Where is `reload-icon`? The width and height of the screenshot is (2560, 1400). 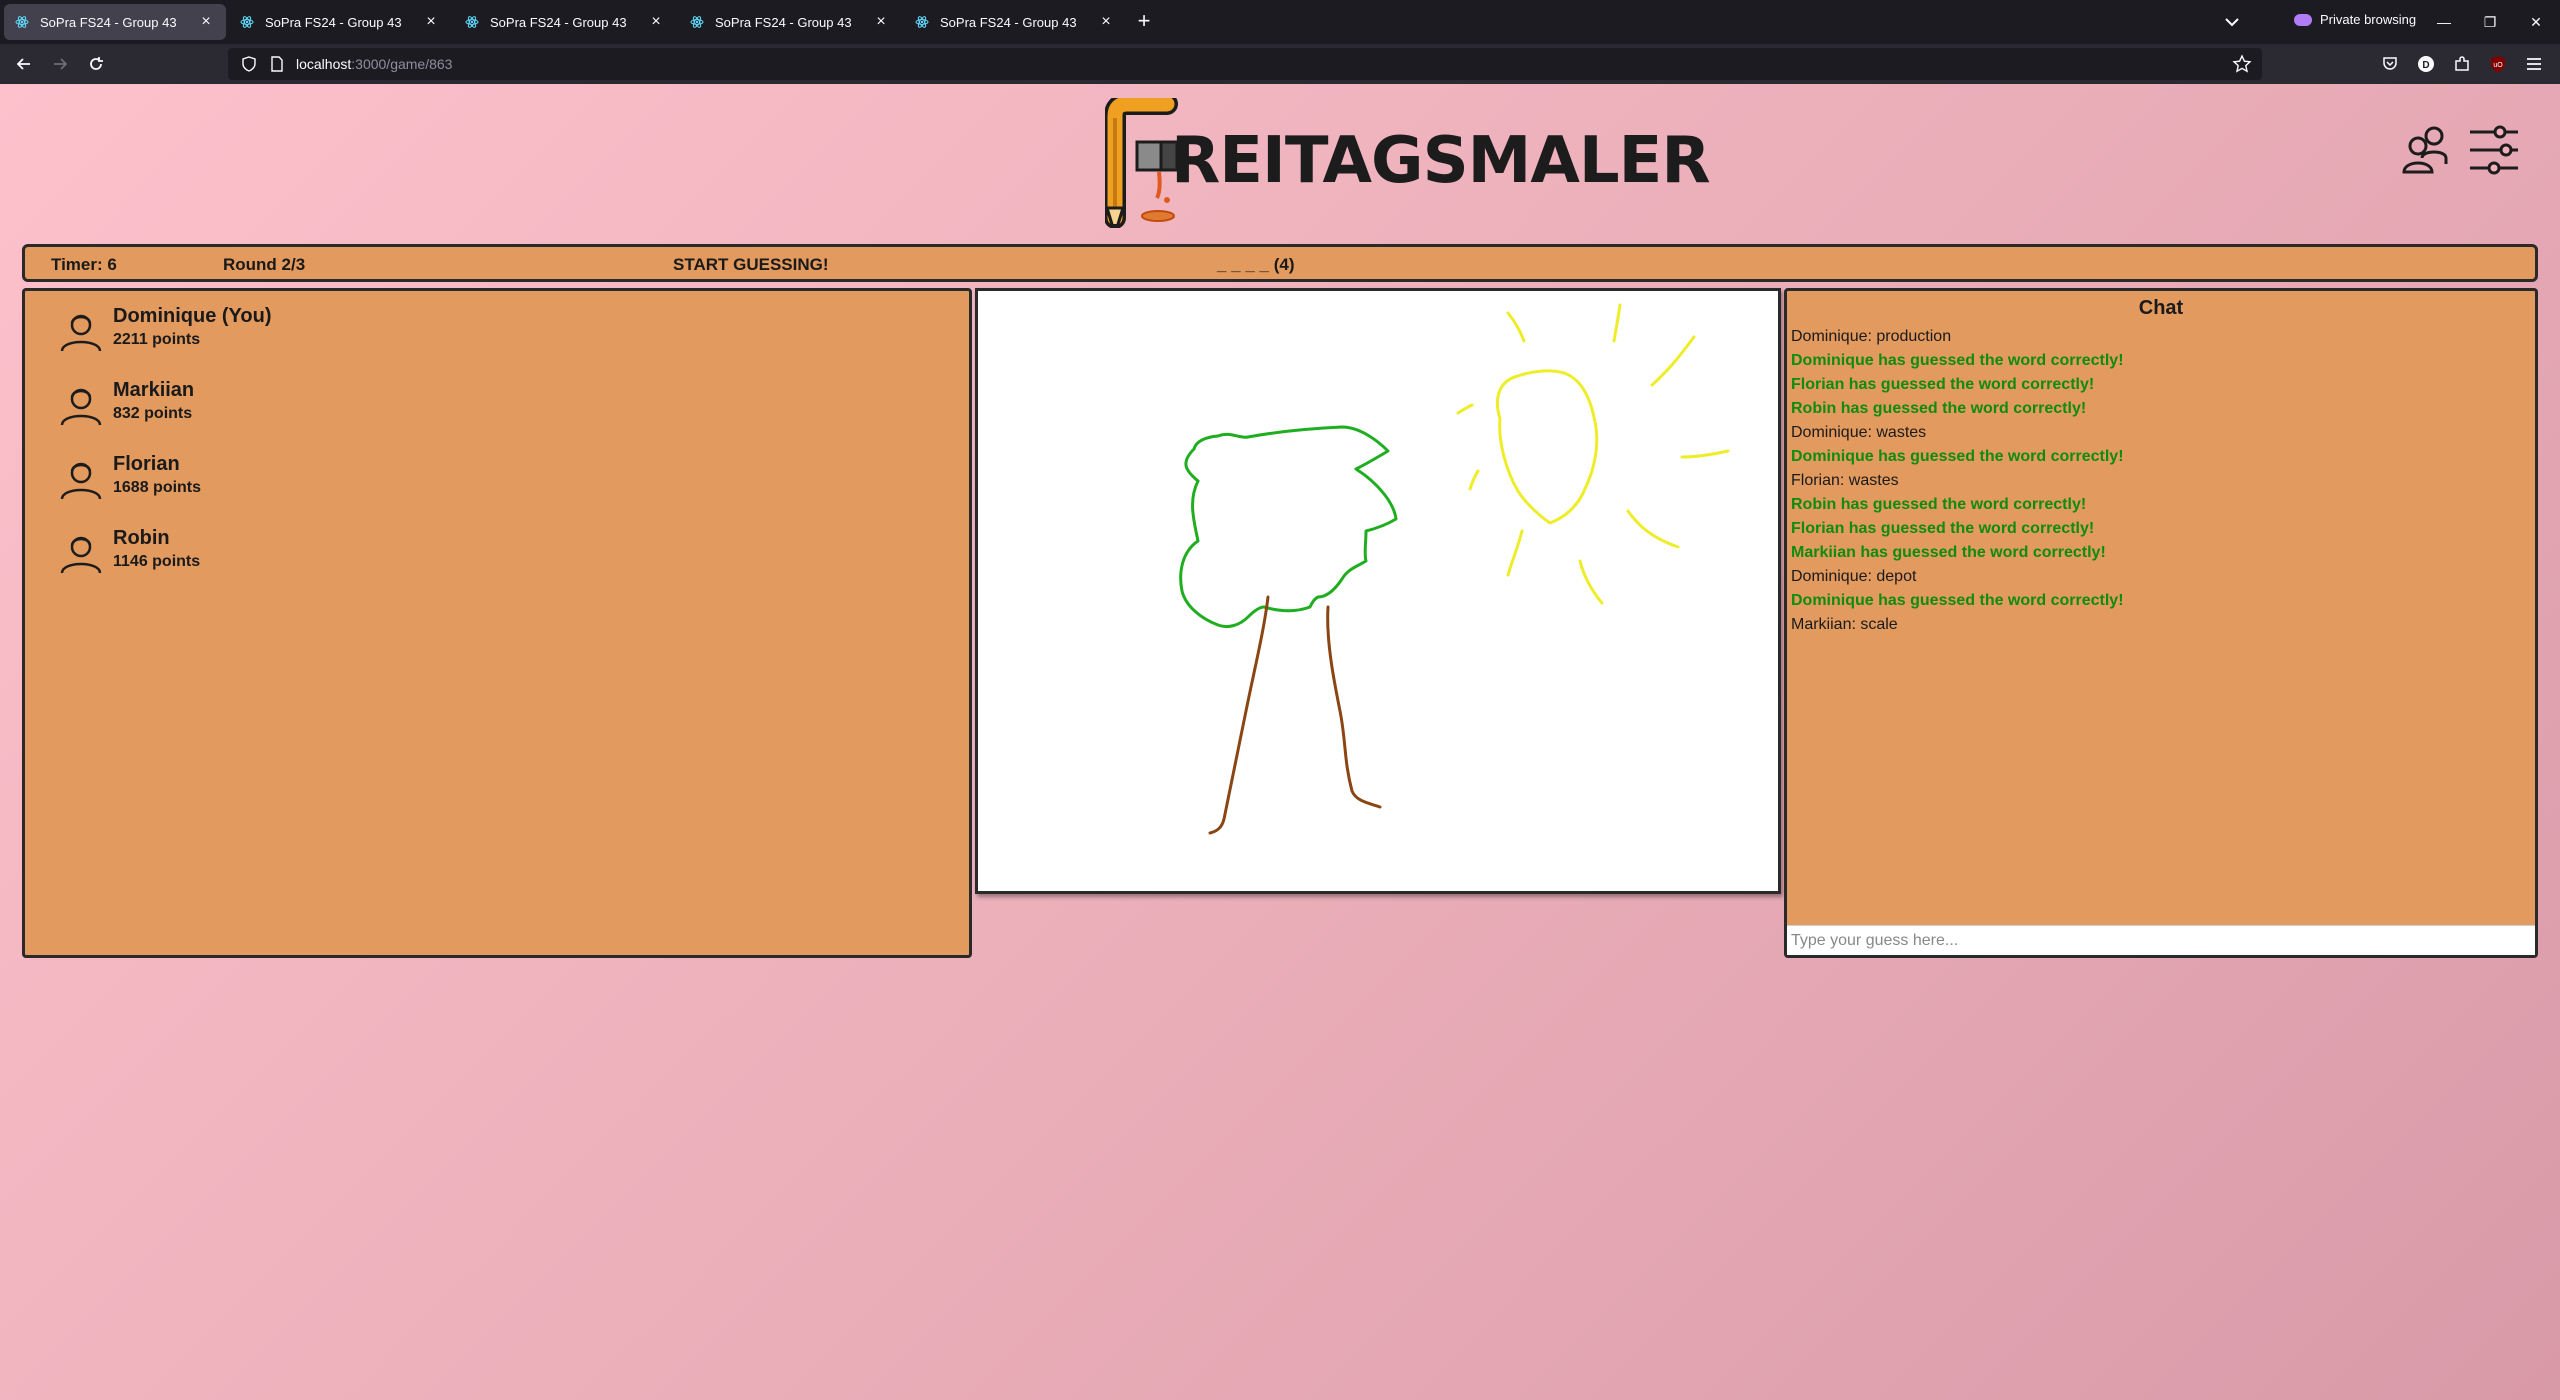
reload-icon is located at coordinates (96, 64).